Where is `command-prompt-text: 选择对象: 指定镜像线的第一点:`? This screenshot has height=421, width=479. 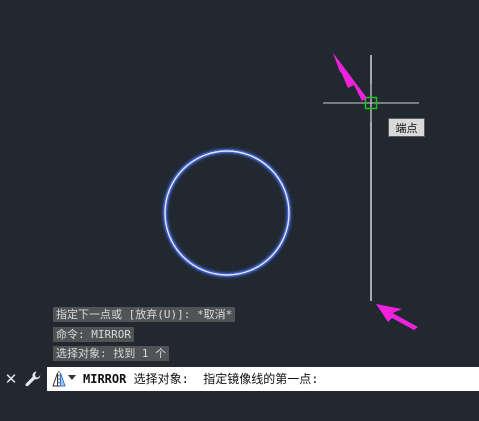
command-prompt-text: 选择对象: 指定镜像线的第一点: is located at coordinates (222, 379).